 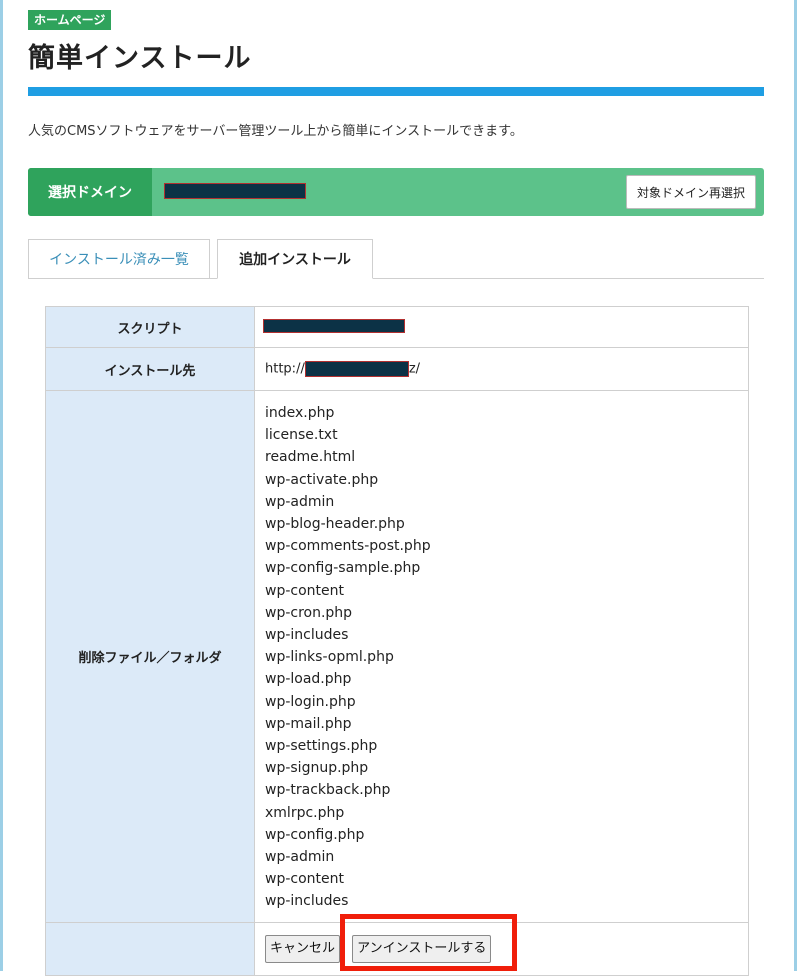 I want to click on destination-value: http:// z/, so click(x=501, y=369).